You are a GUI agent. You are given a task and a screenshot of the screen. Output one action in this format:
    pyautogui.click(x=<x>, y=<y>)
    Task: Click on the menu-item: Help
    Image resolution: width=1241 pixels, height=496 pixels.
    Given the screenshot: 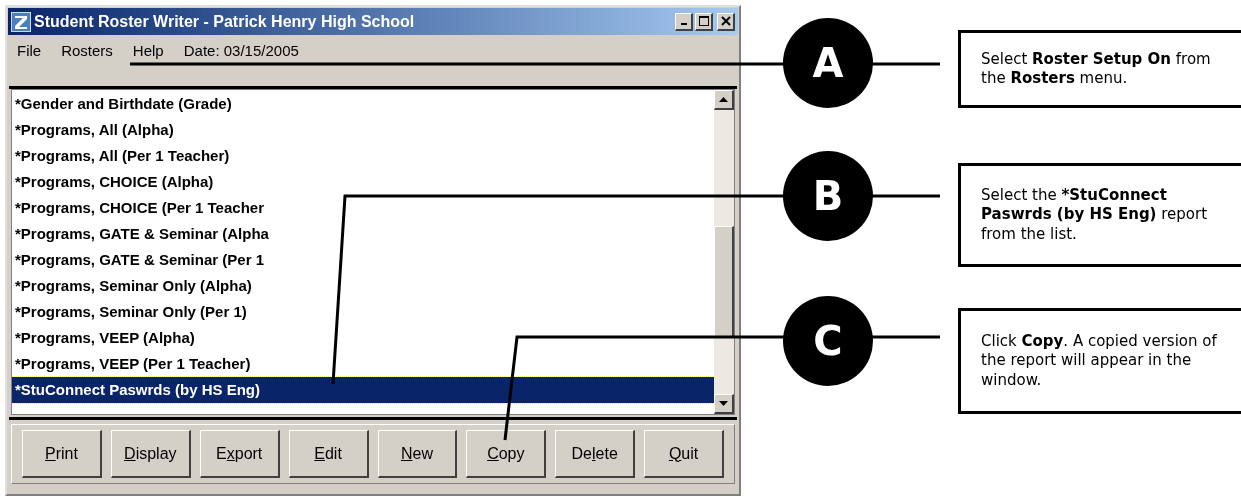 What is the action you would take?
    pyautogui.click(x=148, y=51)
    